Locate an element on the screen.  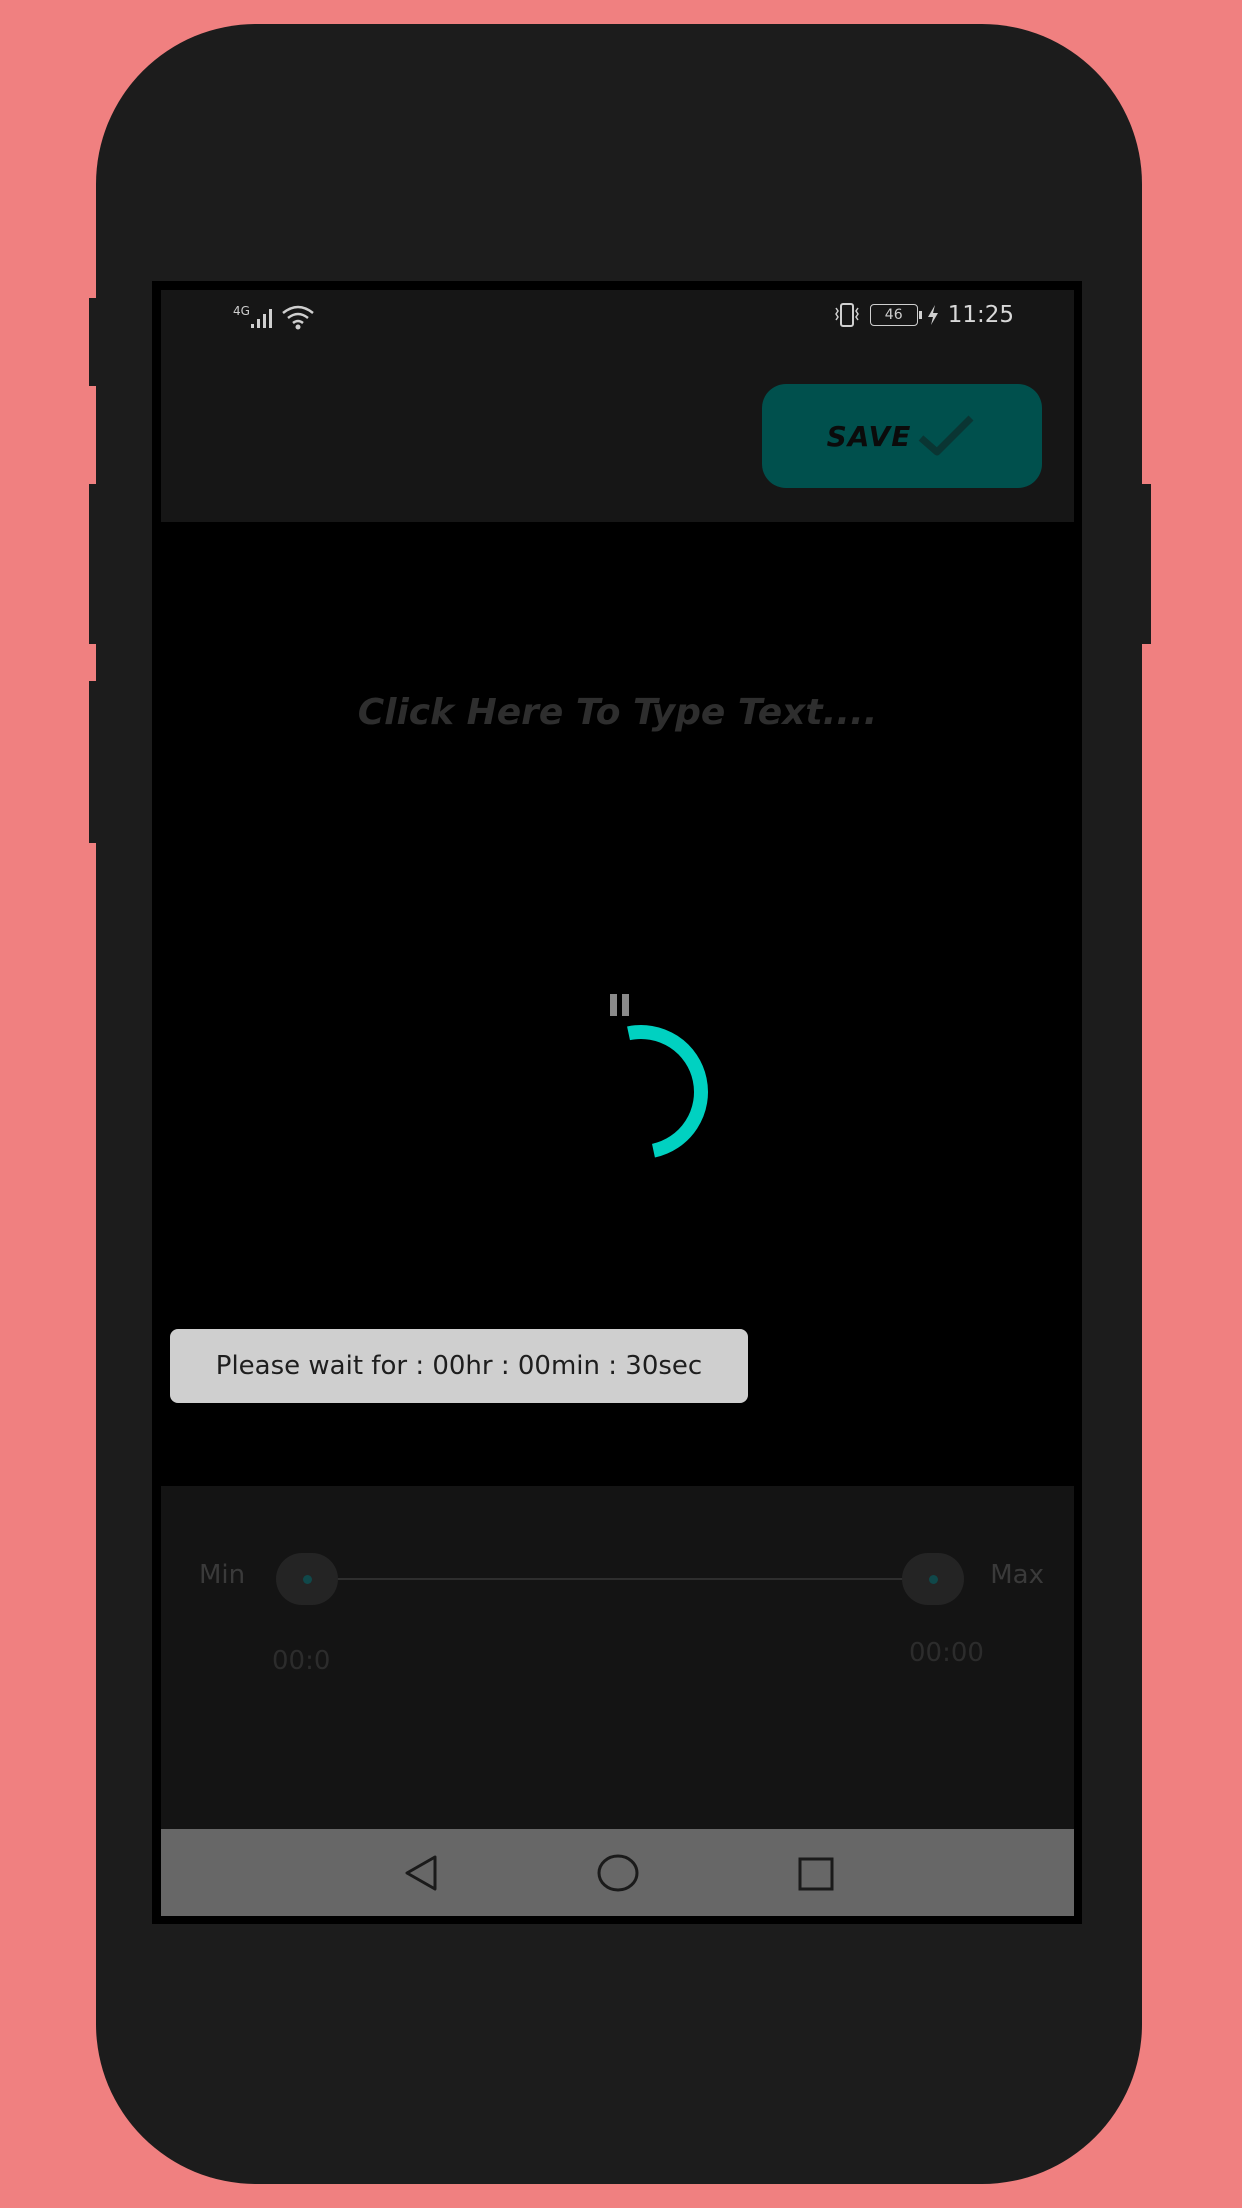
wait-toast: Please wait for : 00hr : 00min : 30sec is located at coordinates (459, 1366).